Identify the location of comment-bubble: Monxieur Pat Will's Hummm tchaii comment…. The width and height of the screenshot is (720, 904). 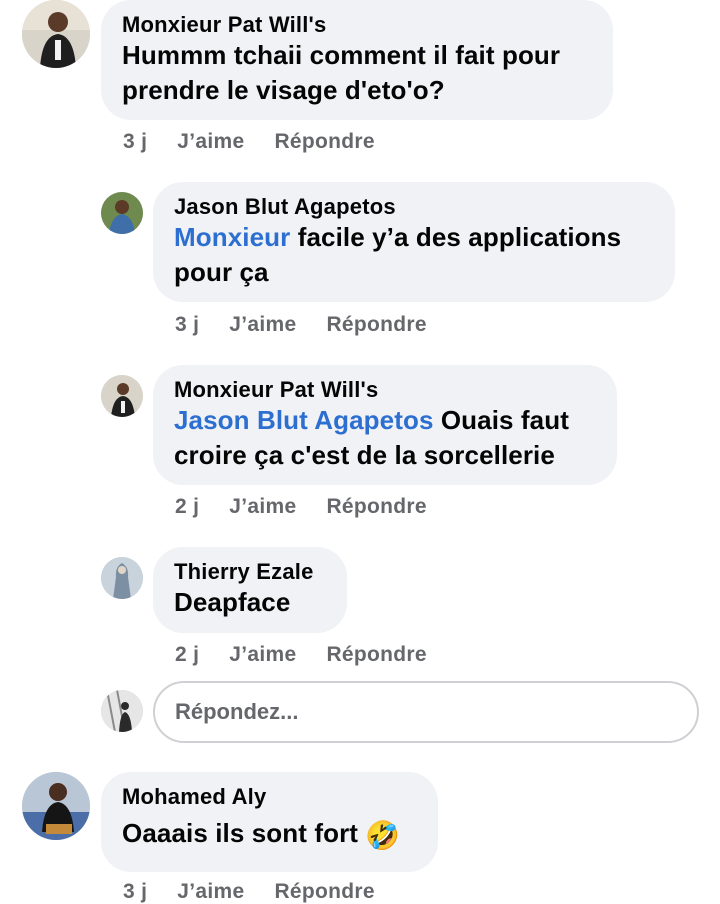
(357, 60).